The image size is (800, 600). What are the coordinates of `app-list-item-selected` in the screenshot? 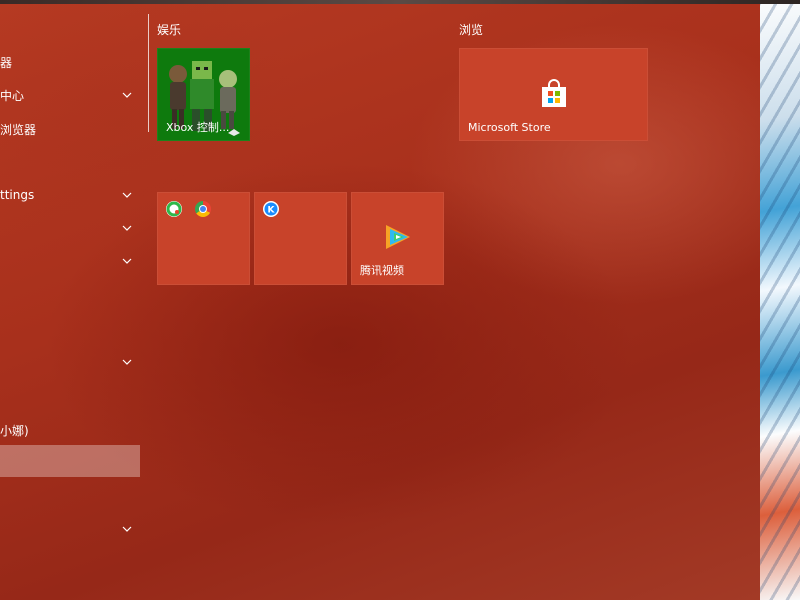 It's located at (70, 461).